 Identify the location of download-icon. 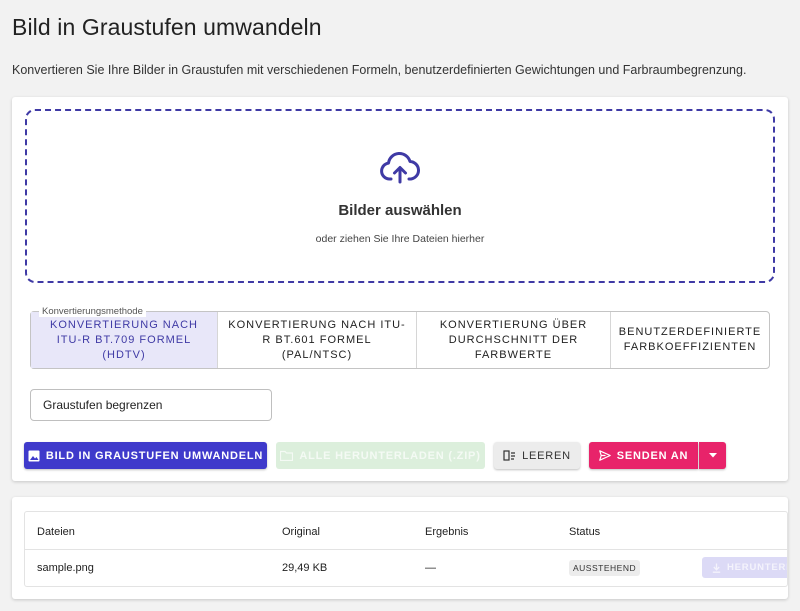
(716, 568).